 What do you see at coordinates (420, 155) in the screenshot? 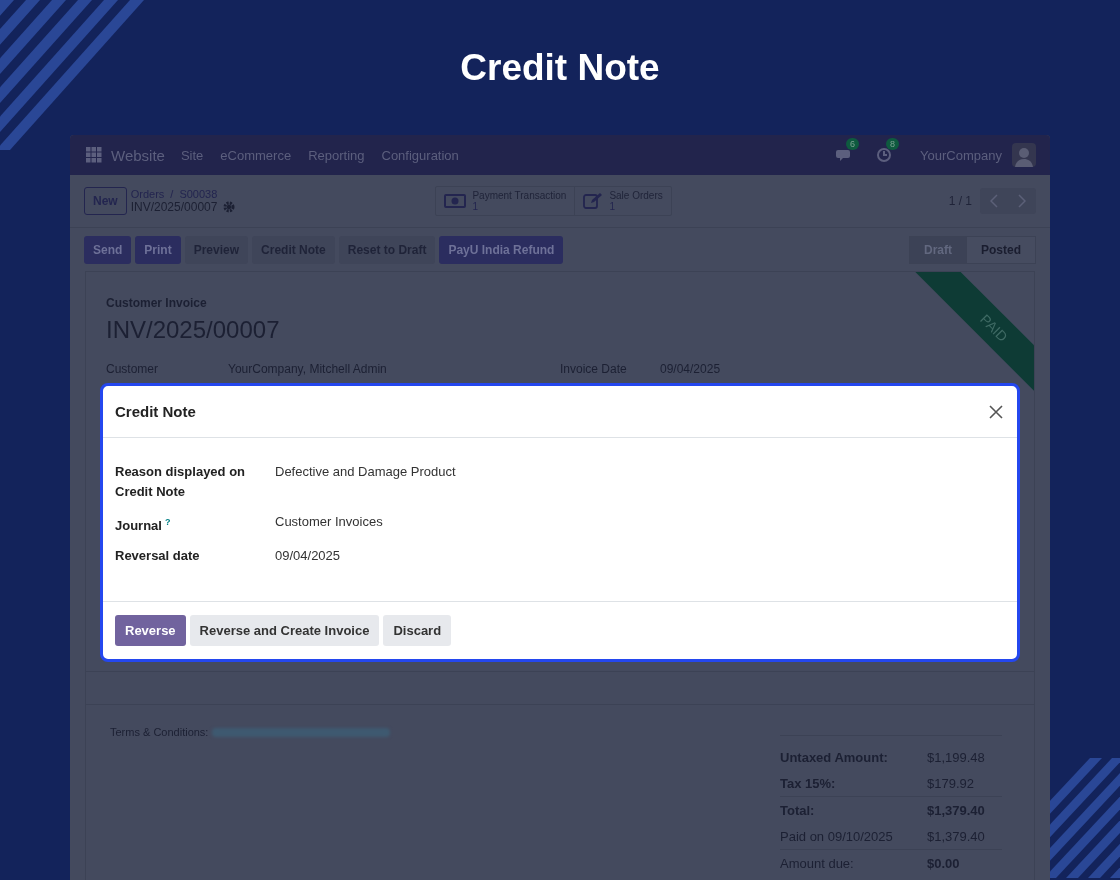
I see `menu-item: Configuration` at bounding box center [420, 155].